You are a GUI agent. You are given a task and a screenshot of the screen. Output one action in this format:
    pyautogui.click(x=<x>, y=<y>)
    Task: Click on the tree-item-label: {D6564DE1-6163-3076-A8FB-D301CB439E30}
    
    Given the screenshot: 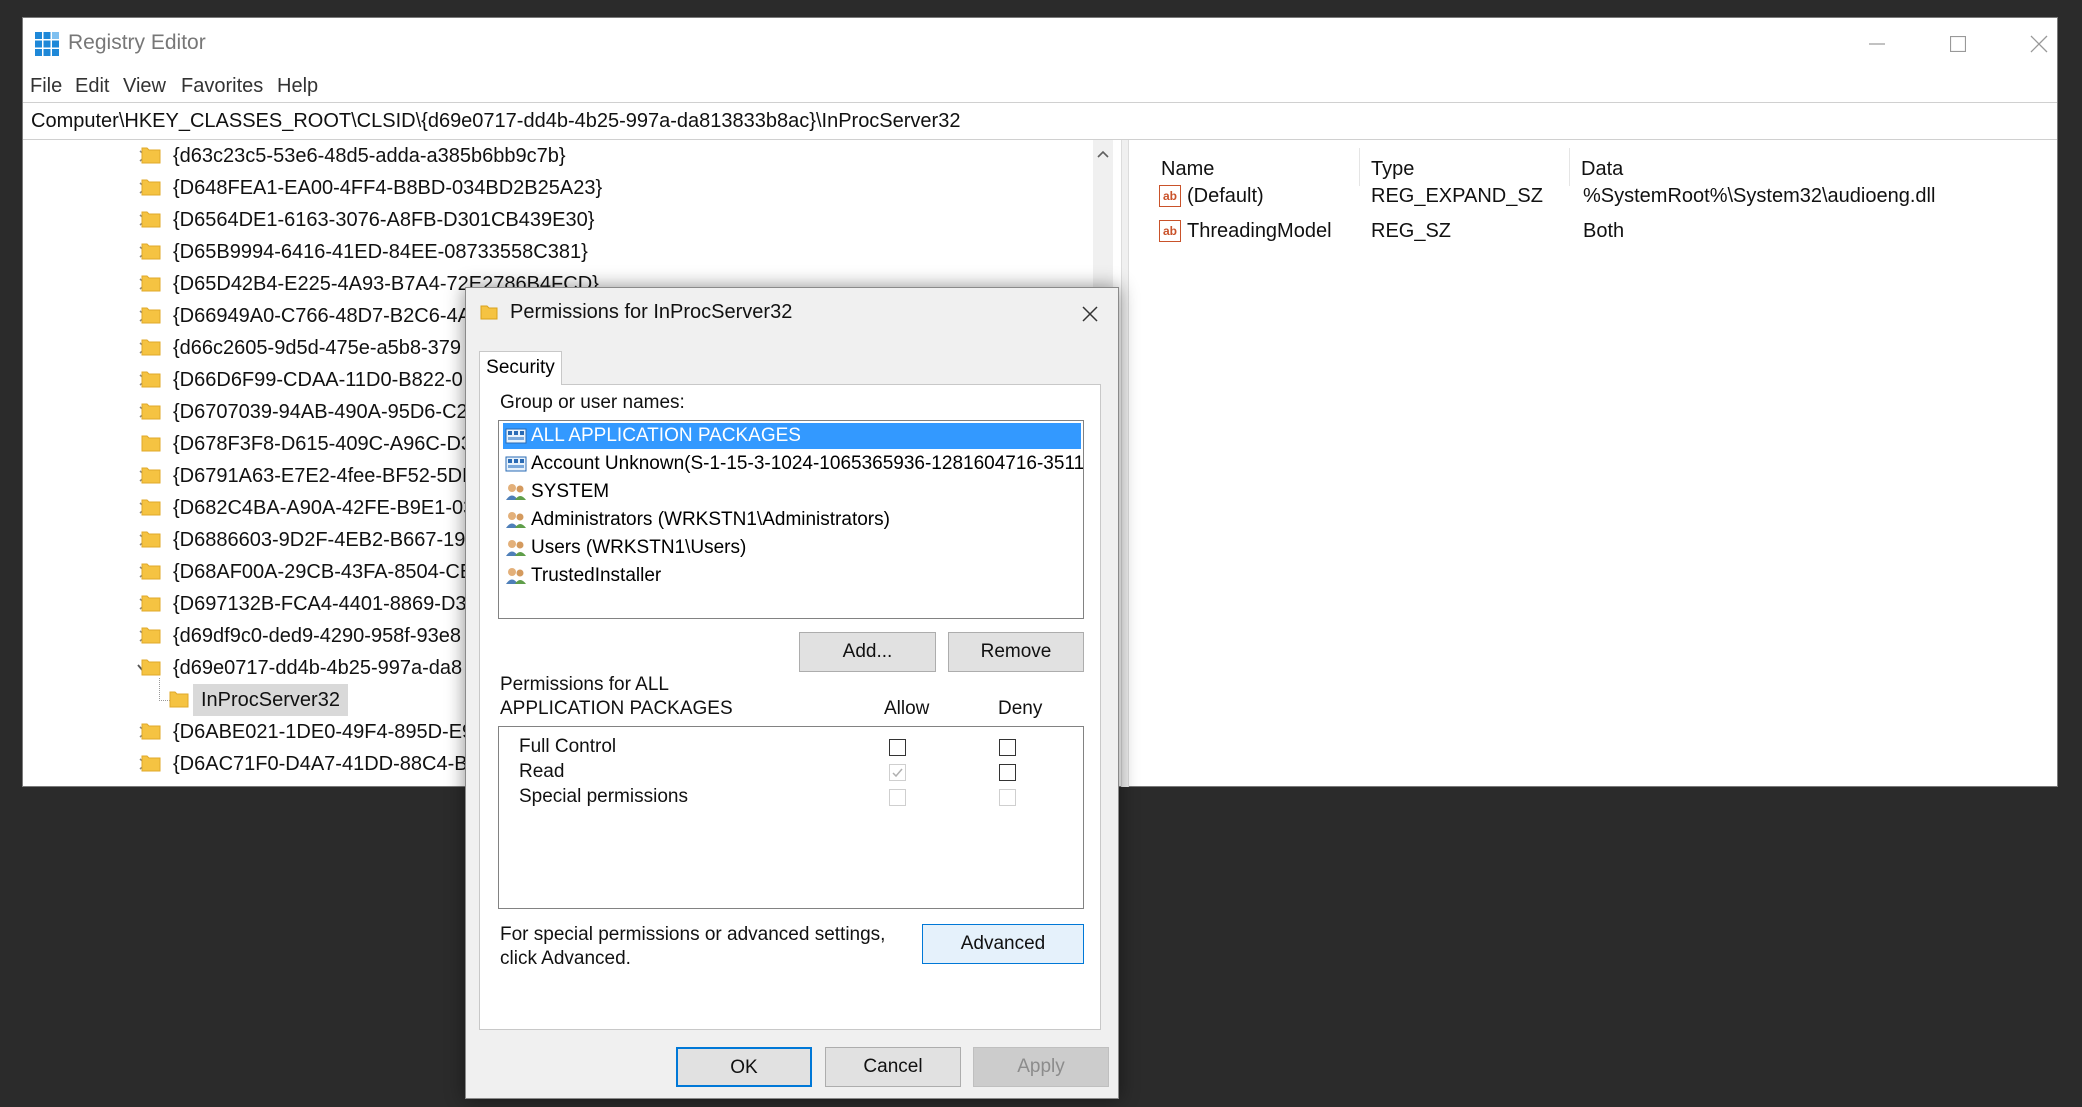 What is the action you would take?
    pyautogui.click(x=384, y=220)
    